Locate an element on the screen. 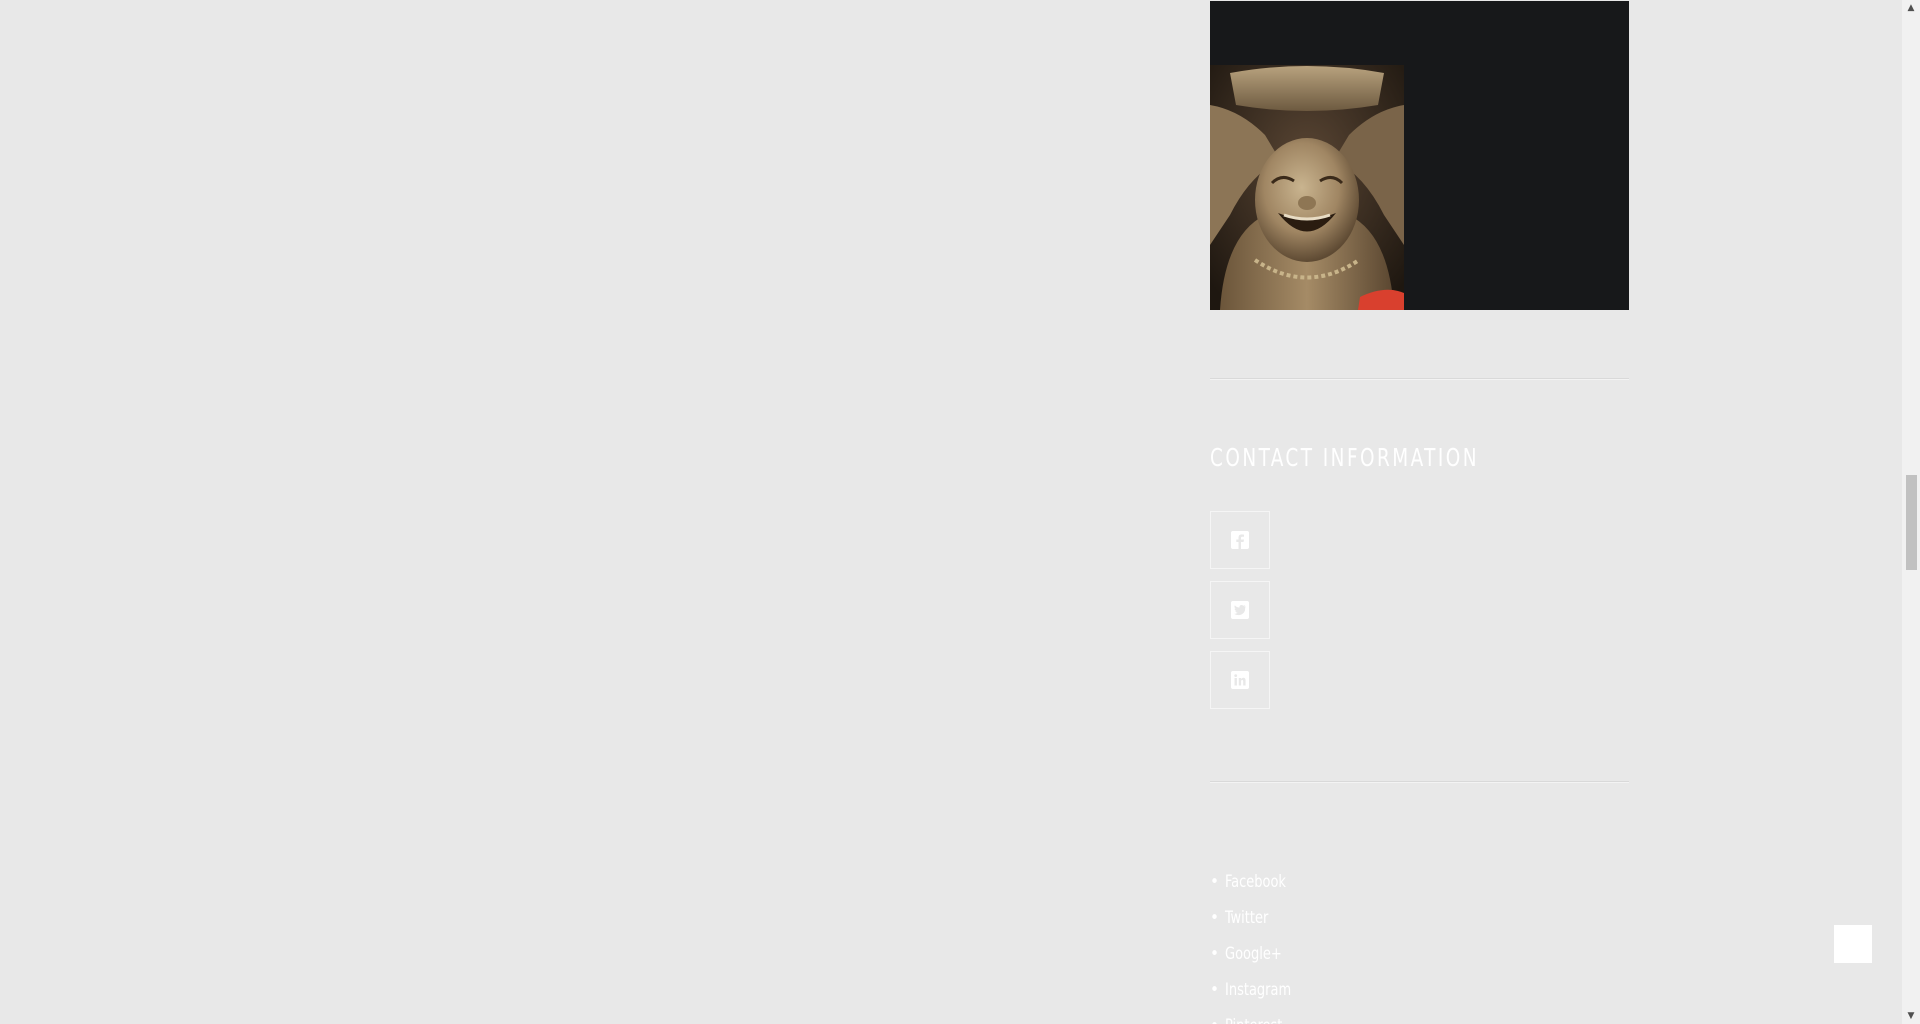 This screenshot has width=1920, height=1024. vertical-scrollbar: ▲ ▼ is located at coordinates (1911, 512).